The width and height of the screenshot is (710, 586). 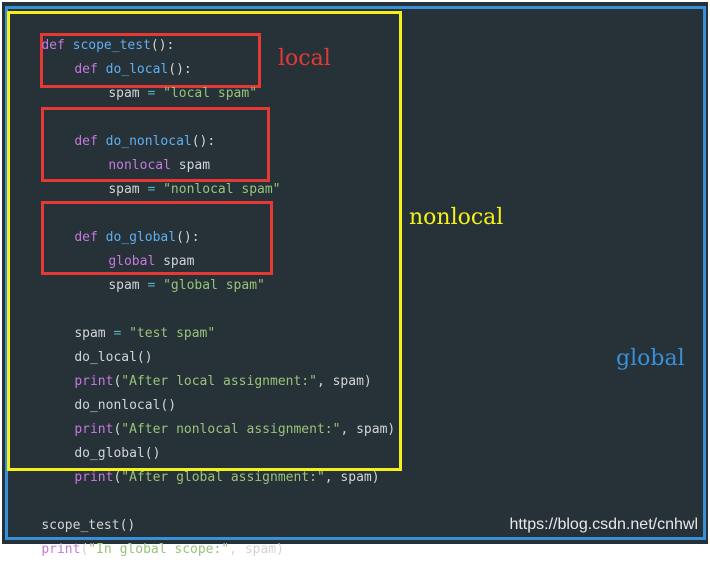 What do you see at coordinates (171, 271) in the screenshot?
I see `code-line-global-assign: spam = "global spam"` at bounding box center [171, 271].